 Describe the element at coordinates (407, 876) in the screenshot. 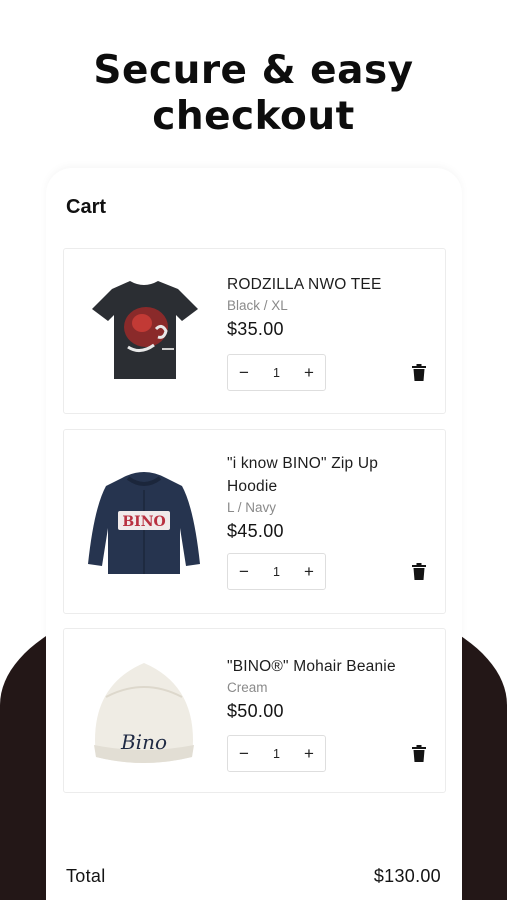

I see `total-value: $130.00` at that location.